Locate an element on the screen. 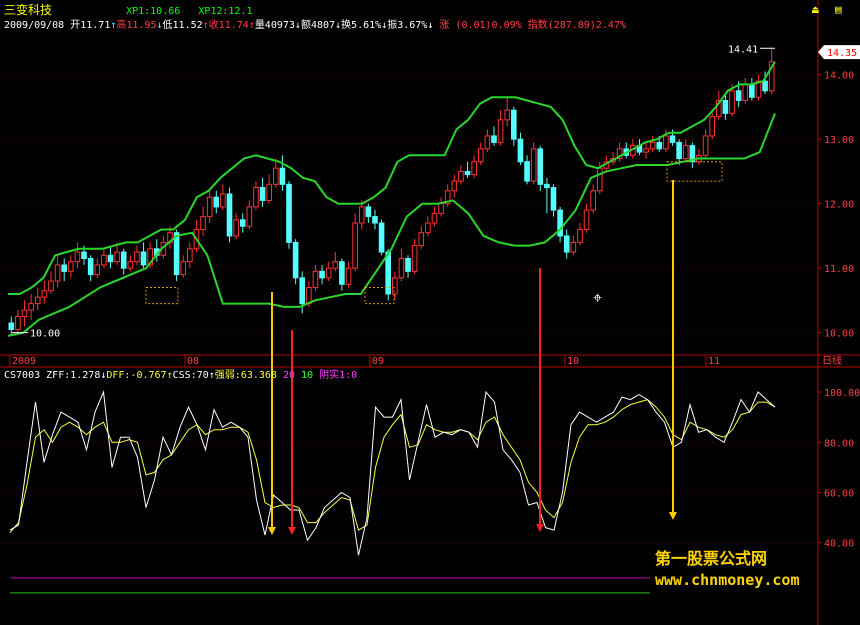 This screenshot has height=625, width=860. indicator-n10: 10 is located at coordinates (307, 375).